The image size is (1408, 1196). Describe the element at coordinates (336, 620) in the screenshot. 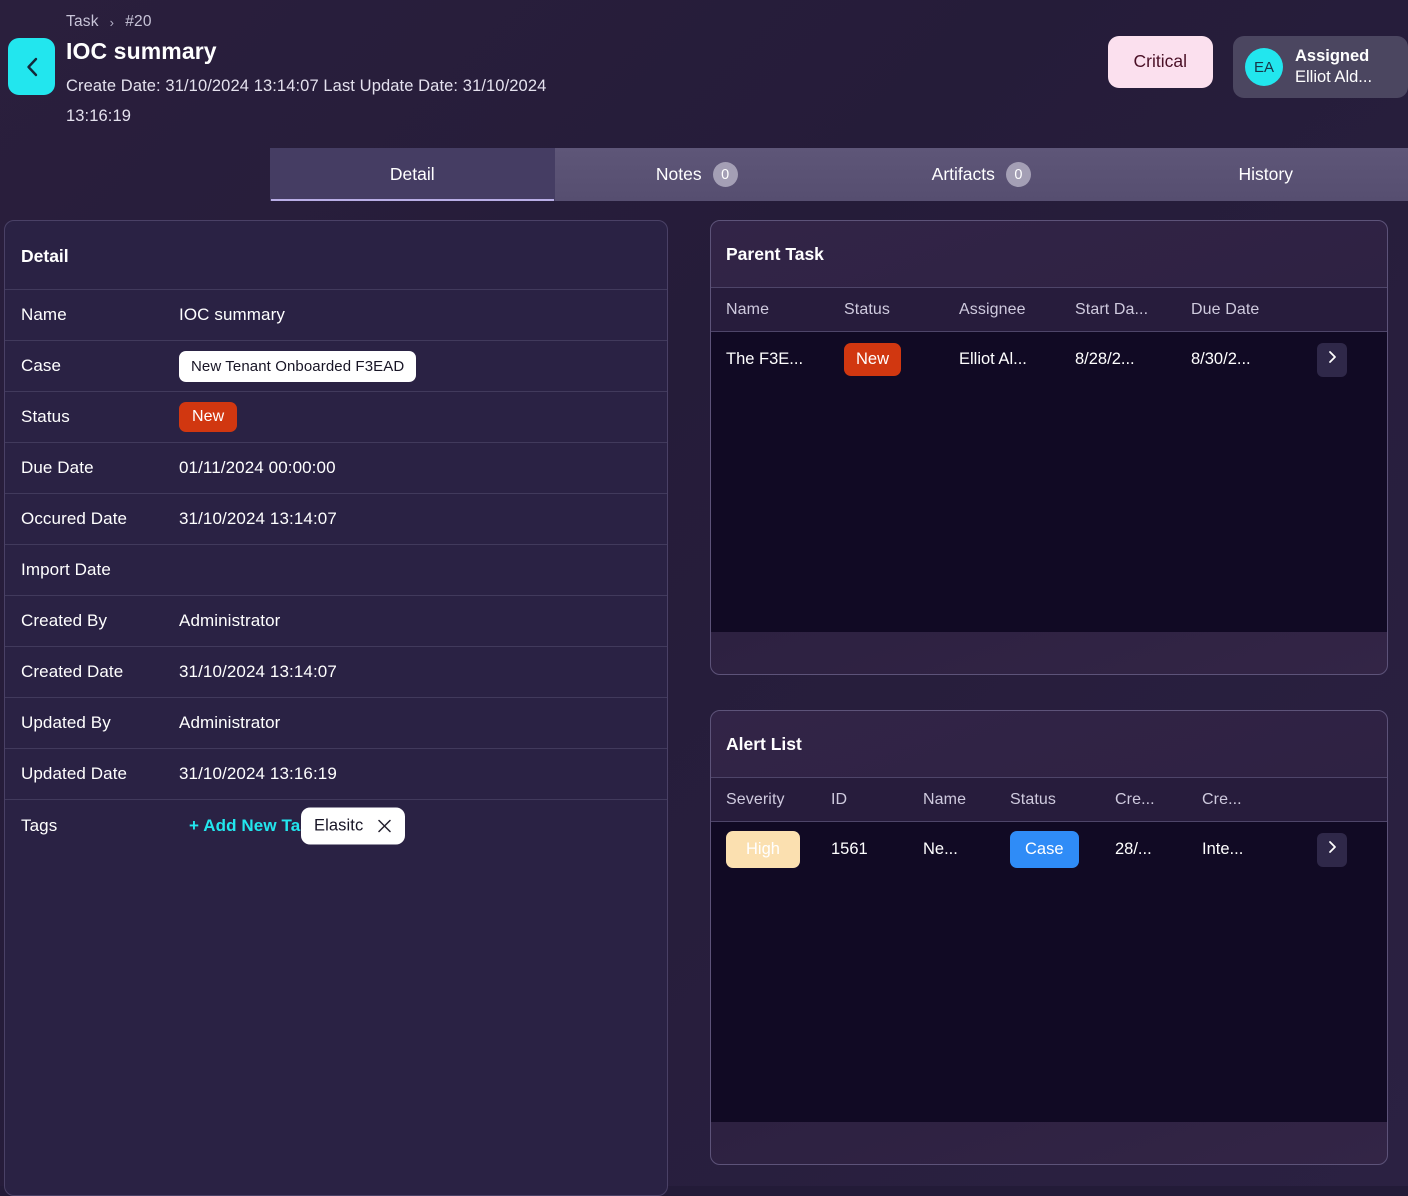

I see `detail-row-created-by: Created By Administrator` at that location.